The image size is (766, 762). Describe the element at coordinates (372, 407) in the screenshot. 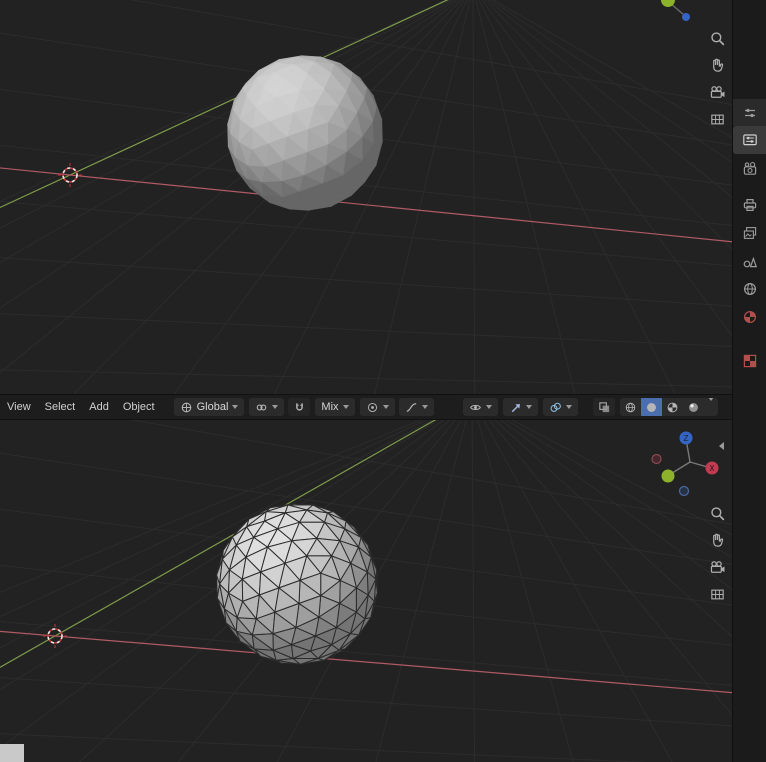

I see `proportional-editing-icon` at that location.